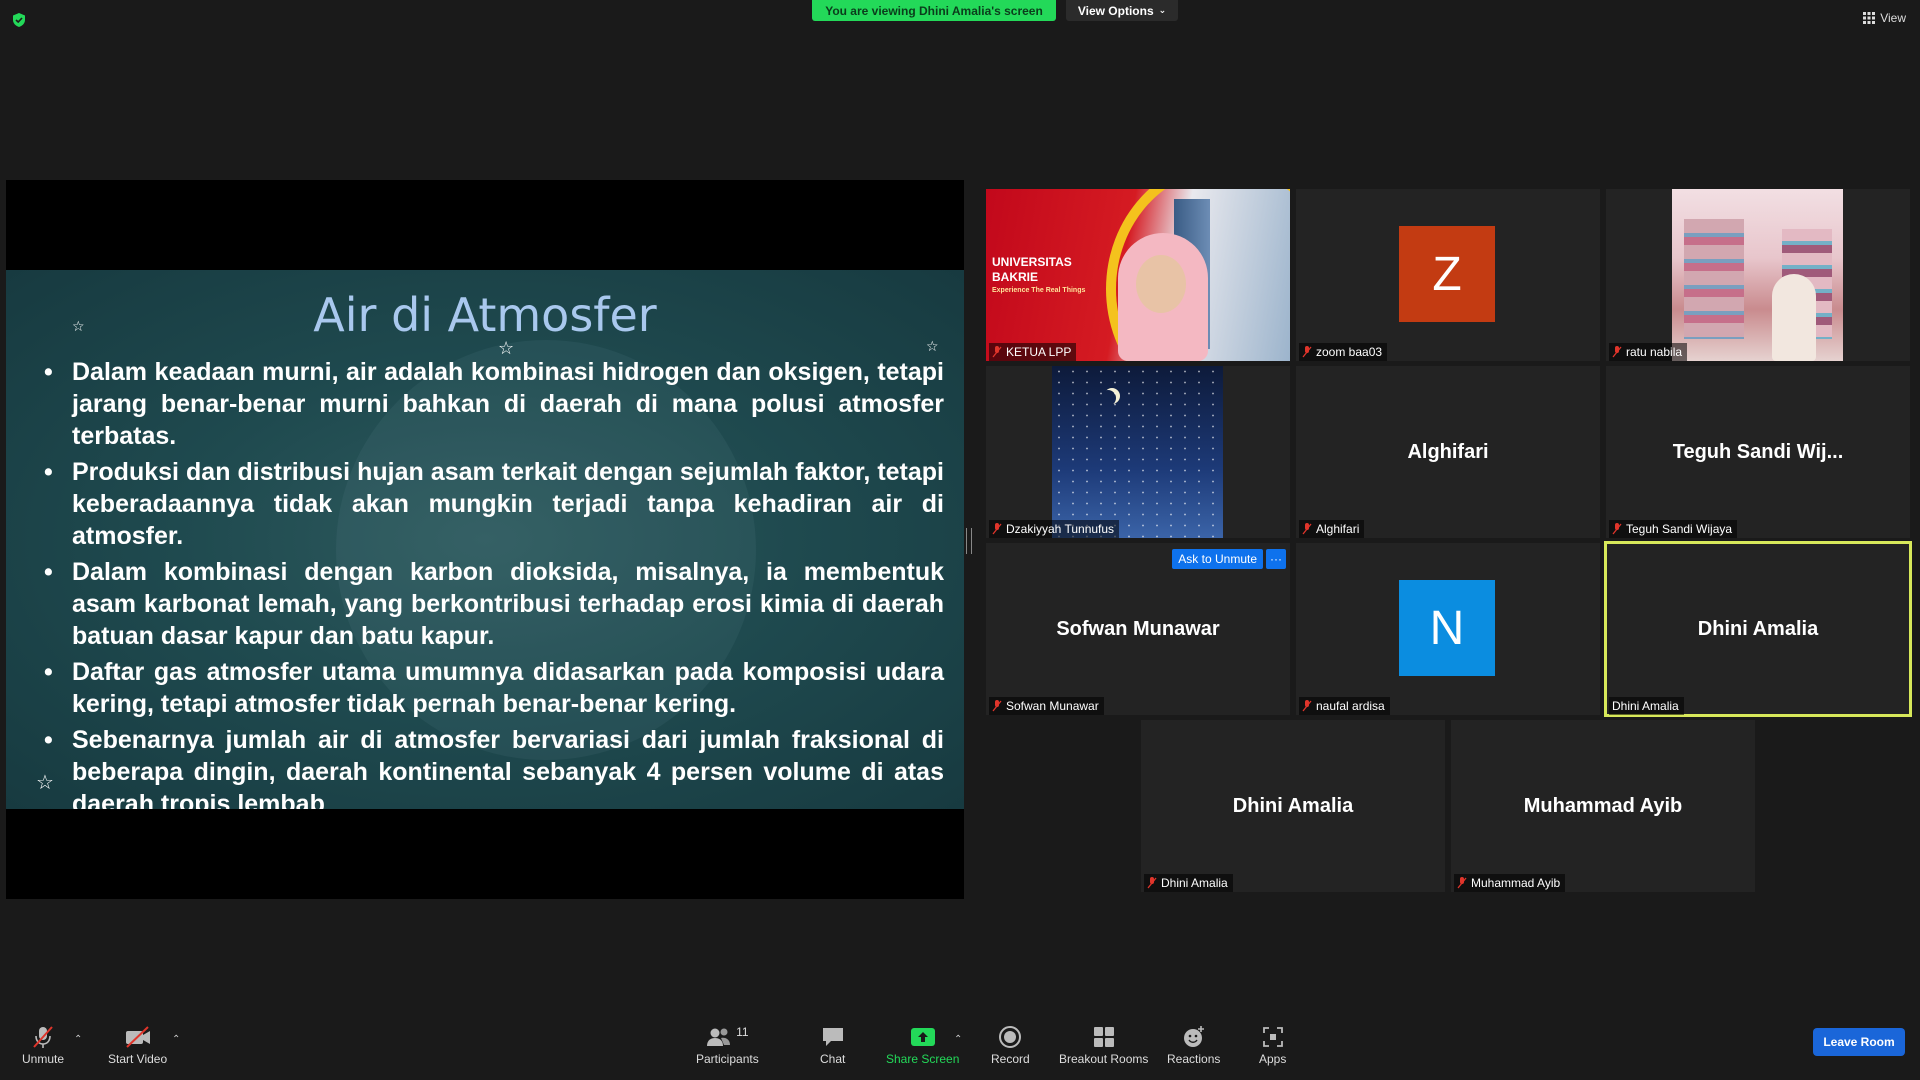  I want to click on participant-name: Sofwan Munawar, so click(1052, 706).